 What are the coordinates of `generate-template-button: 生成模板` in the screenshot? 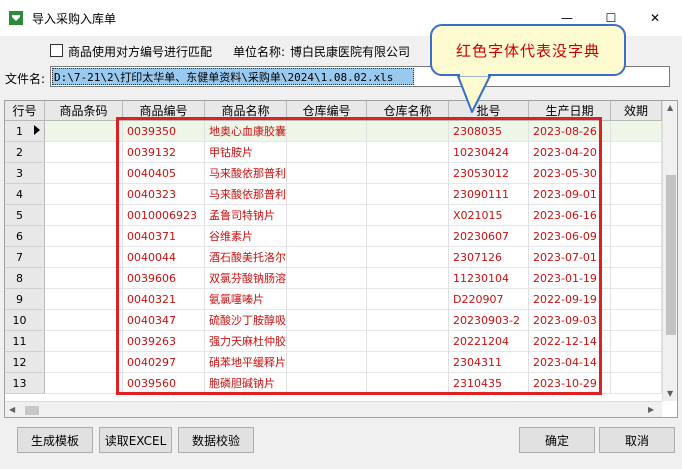 It's located at (55, 440).